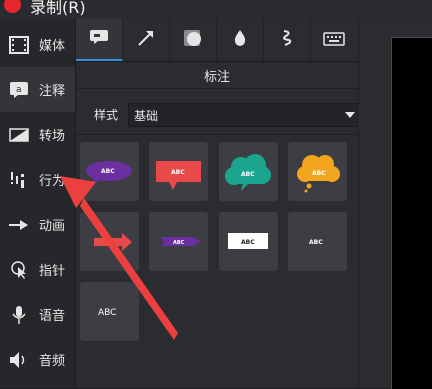 This screenshot has height=389, width=432. I want to click on callout-red-arrow, so click(109, 241).